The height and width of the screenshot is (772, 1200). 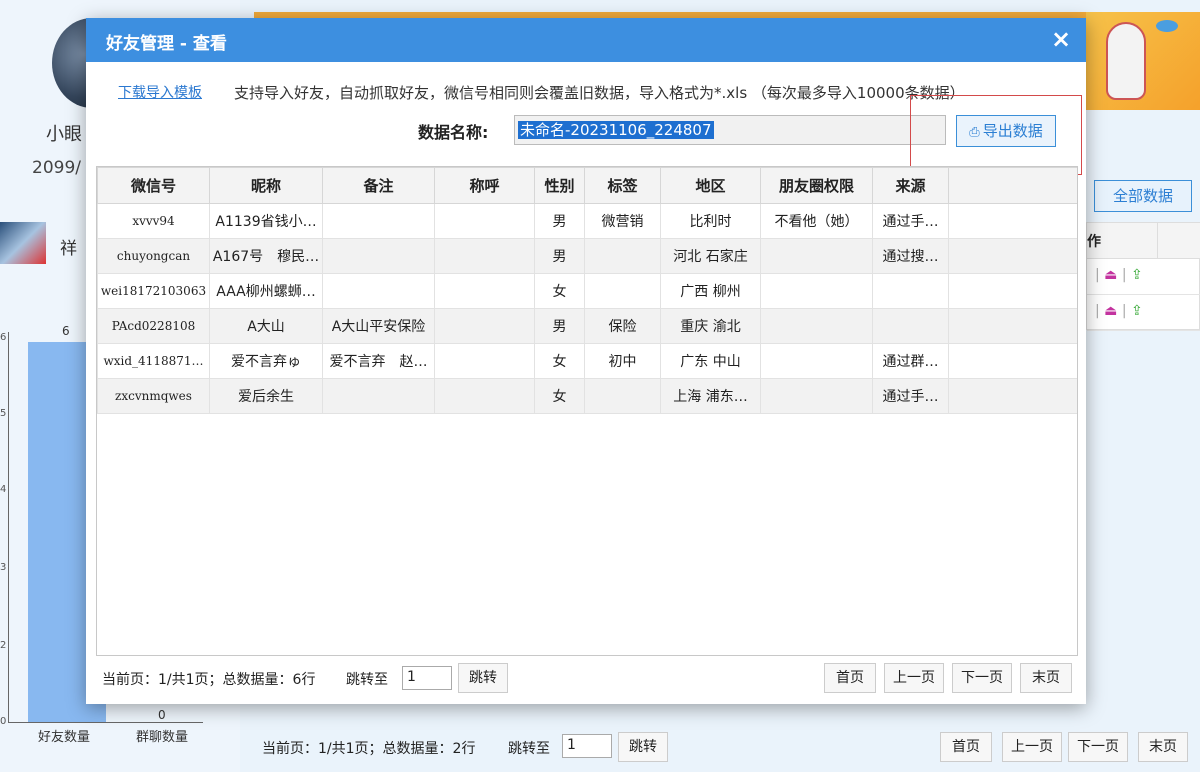 What do you see at coordinates (996, 135) in the screenshot?
I see `highlight-box` at bounding box center [996, 135].